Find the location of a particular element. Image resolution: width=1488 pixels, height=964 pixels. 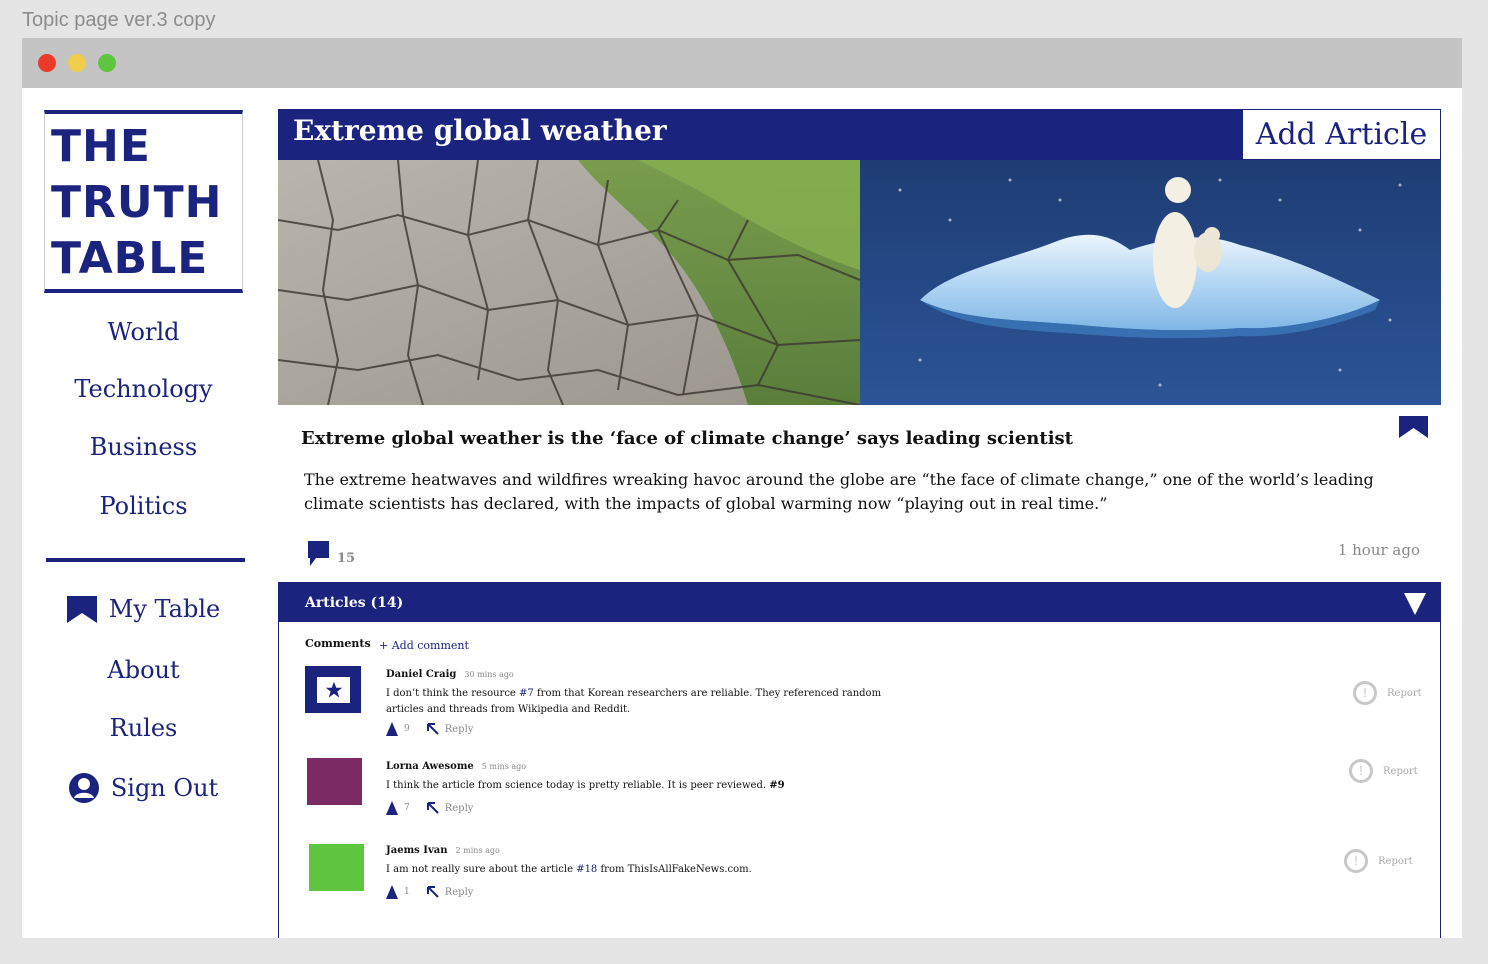

nav-technology: Technology is located at coordinates (143, 389).